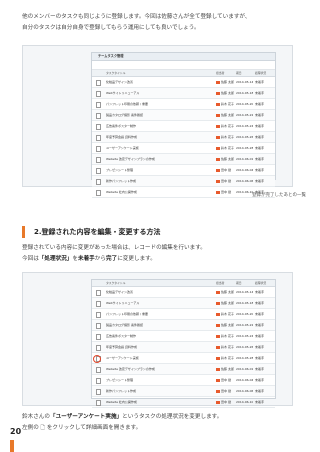 The image size is (320, 452). I want to click on outro-line-1: 鈴木さんの「ユーザーアンケート実施」というタスクの処理状況を変更します。, so click(122, 417).